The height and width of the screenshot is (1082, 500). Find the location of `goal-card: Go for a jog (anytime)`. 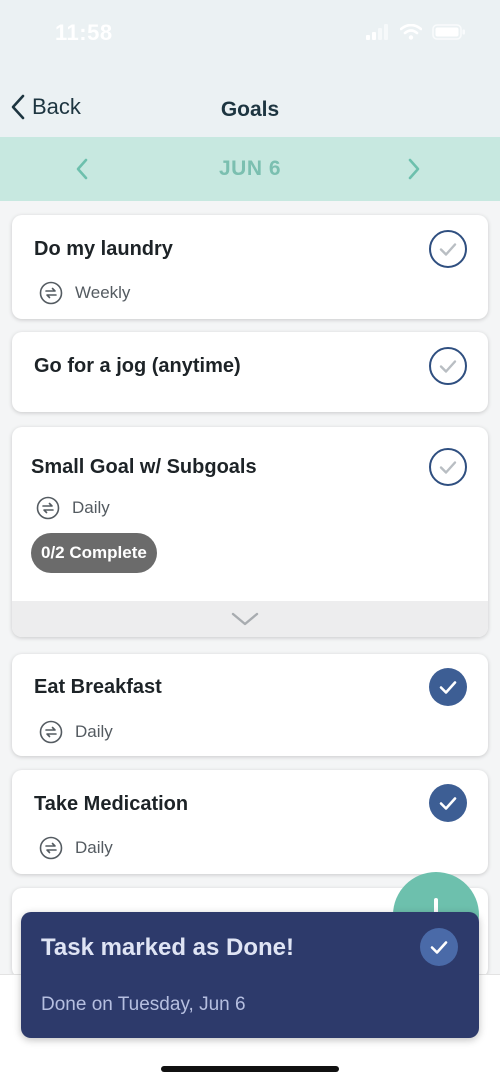

goal-card: Go for a jog (anytime) is located at coordinates (250, 372).